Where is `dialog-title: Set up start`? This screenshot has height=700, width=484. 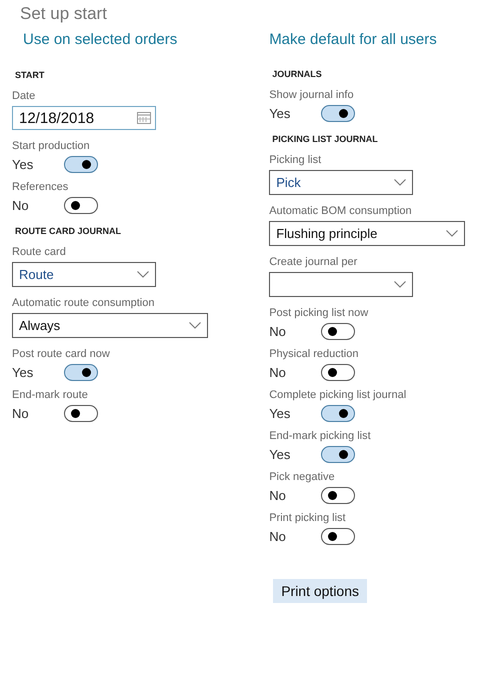 dialog-title: Set up start is located at coordinates (64, 14).